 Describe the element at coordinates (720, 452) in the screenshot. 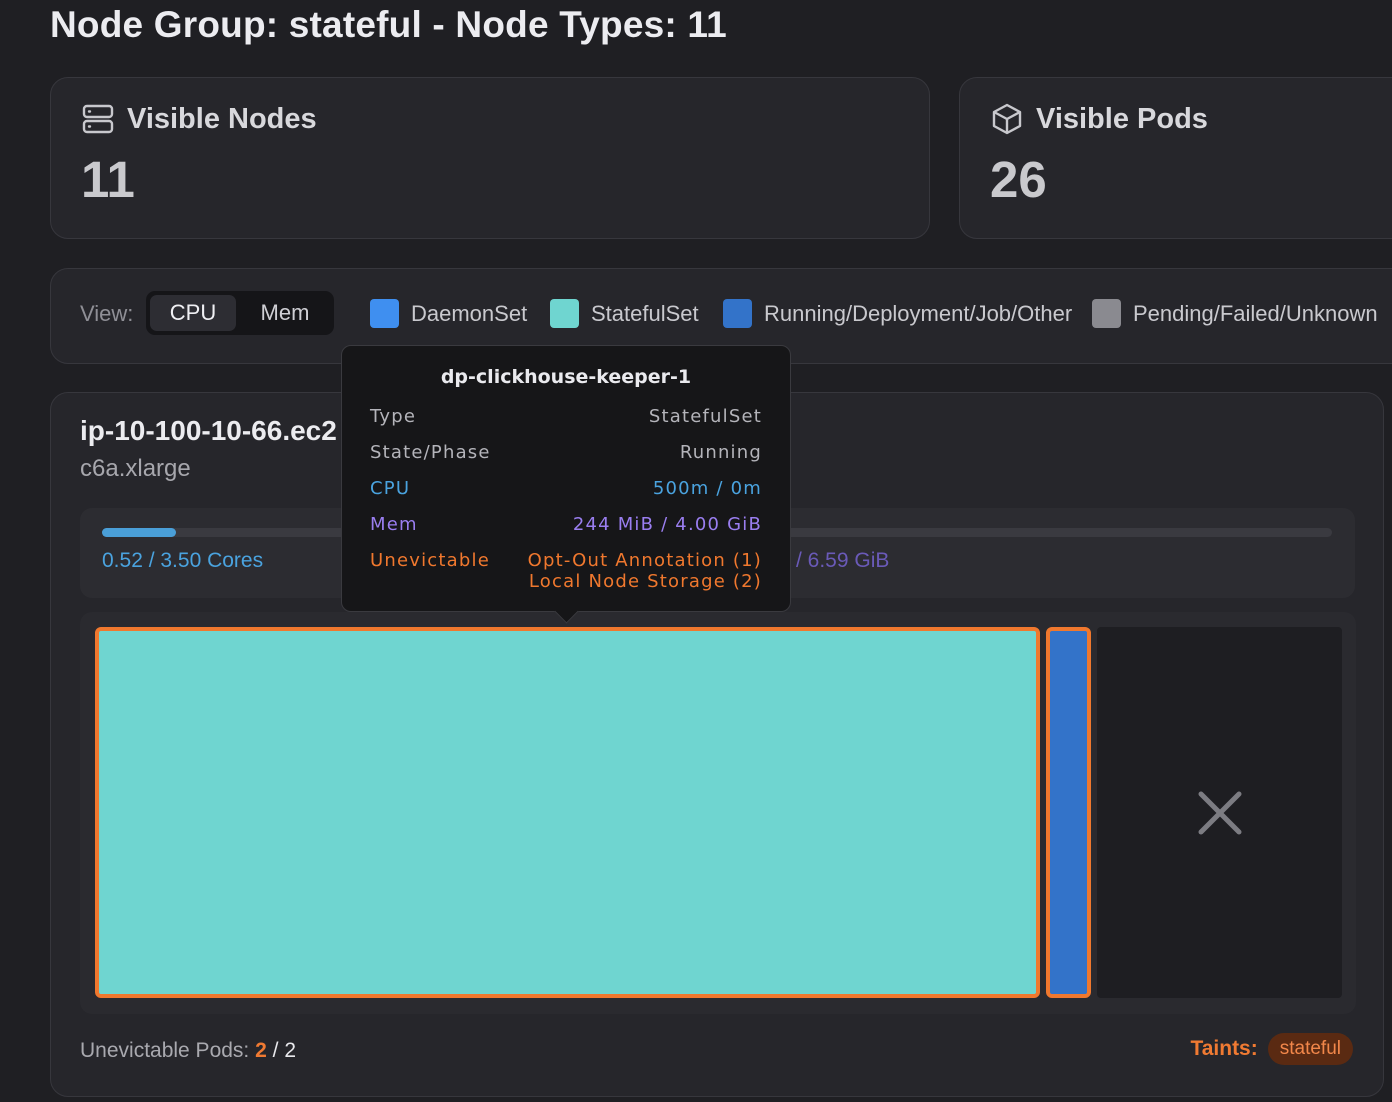

I see `tooltip-value: Running` at that location.